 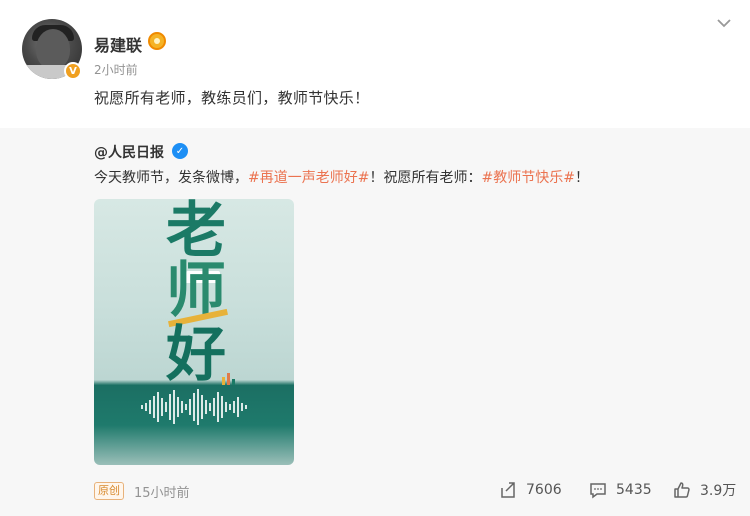 I want to click on like-count: 3.9万, so click(x=718, y=491).